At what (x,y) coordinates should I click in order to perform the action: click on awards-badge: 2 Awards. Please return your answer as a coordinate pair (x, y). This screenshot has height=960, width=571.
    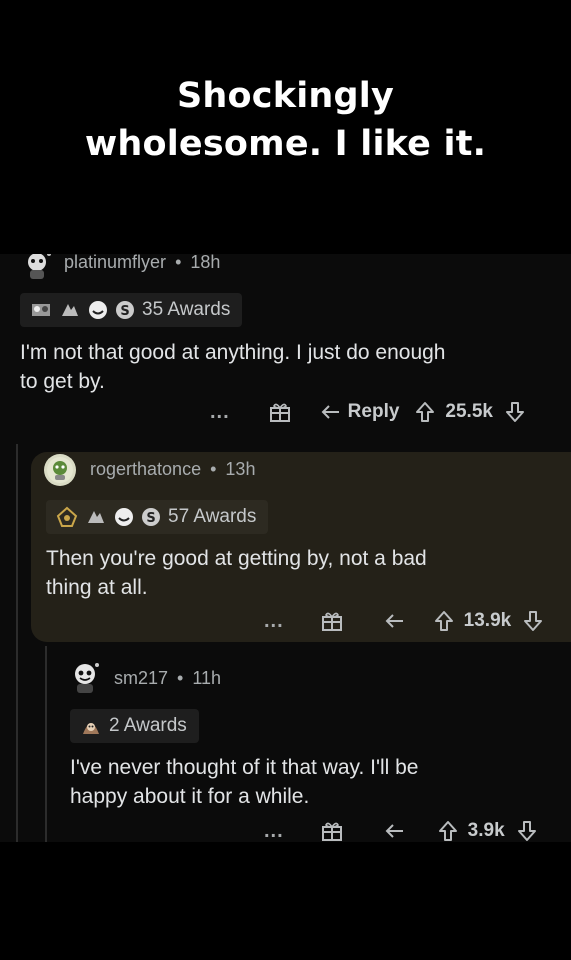
    Looking at the image, I should click on (134, 726).